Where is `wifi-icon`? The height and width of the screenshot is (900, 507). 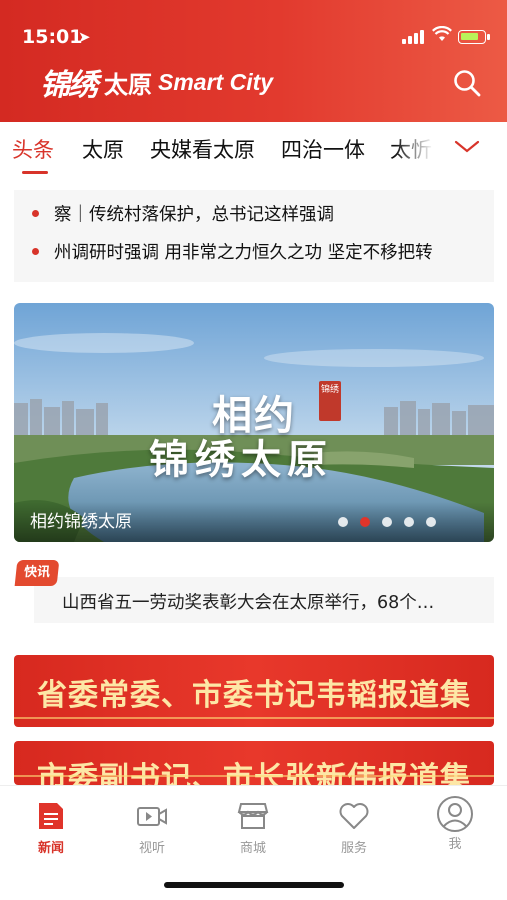
wifi-icon is located at coordinates (442, 35).